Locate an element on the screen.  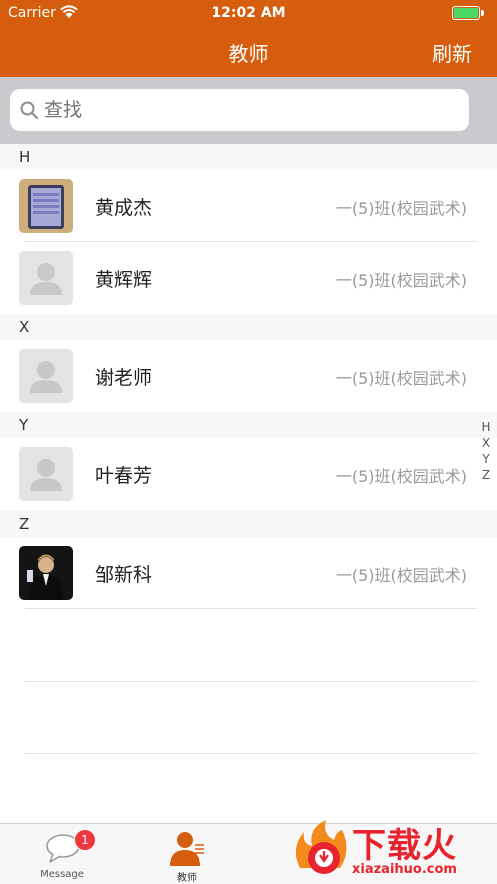
watermark-text: 下载火 is located at coordinates (404, 846).